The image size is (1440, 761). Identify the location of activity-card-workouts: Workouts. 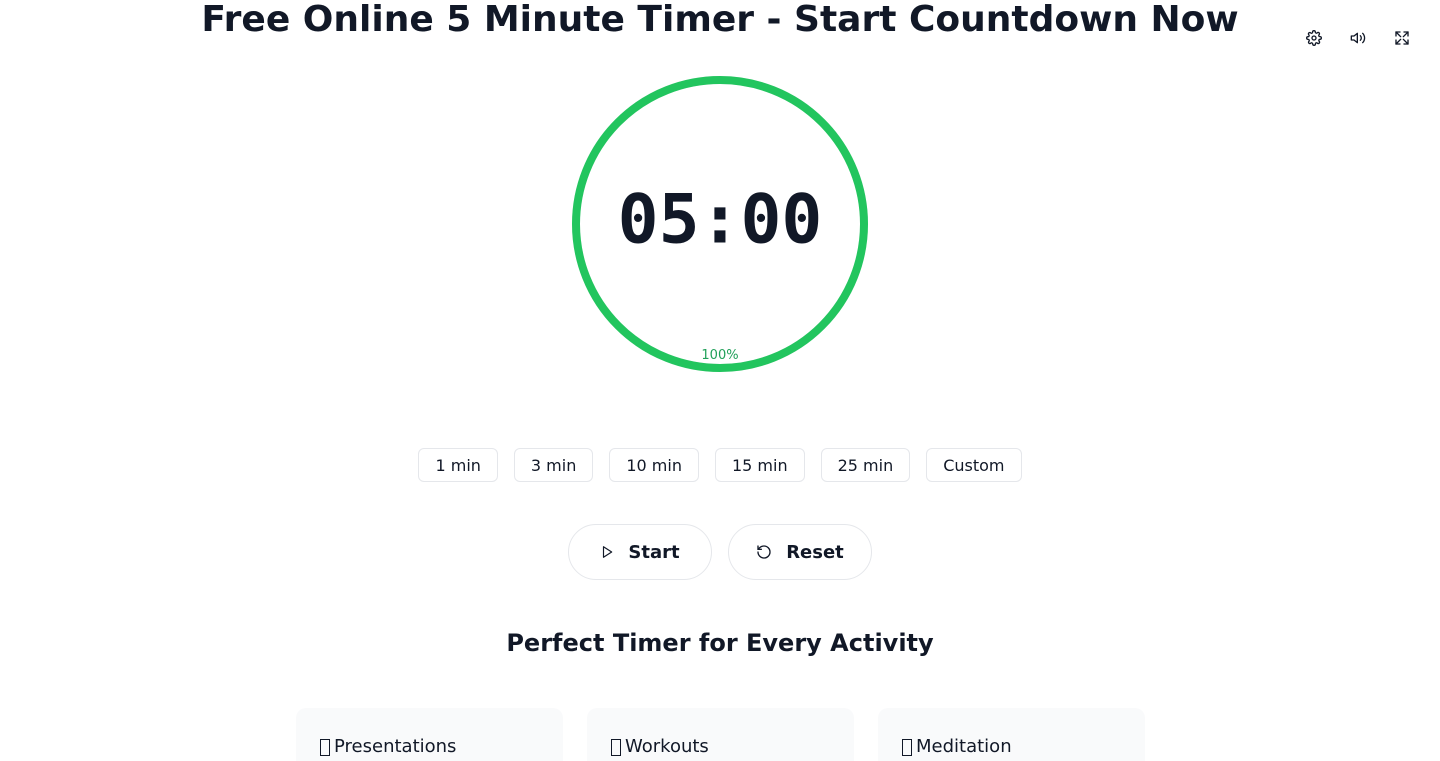
(720, 734).